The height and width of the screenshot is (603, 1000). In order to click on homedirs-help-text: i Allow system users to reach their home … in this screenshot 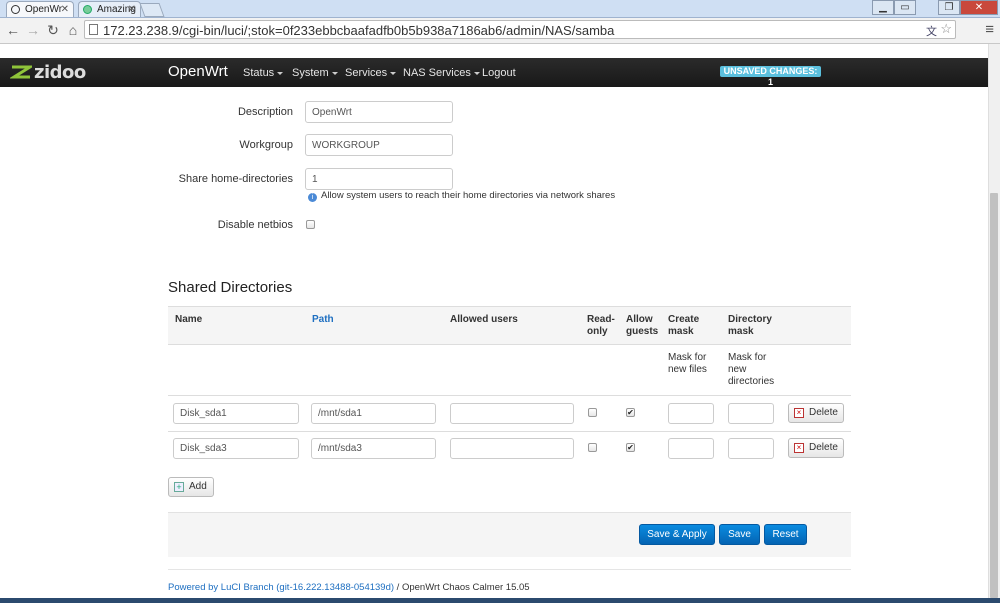, I will do `click(461, 196)`.